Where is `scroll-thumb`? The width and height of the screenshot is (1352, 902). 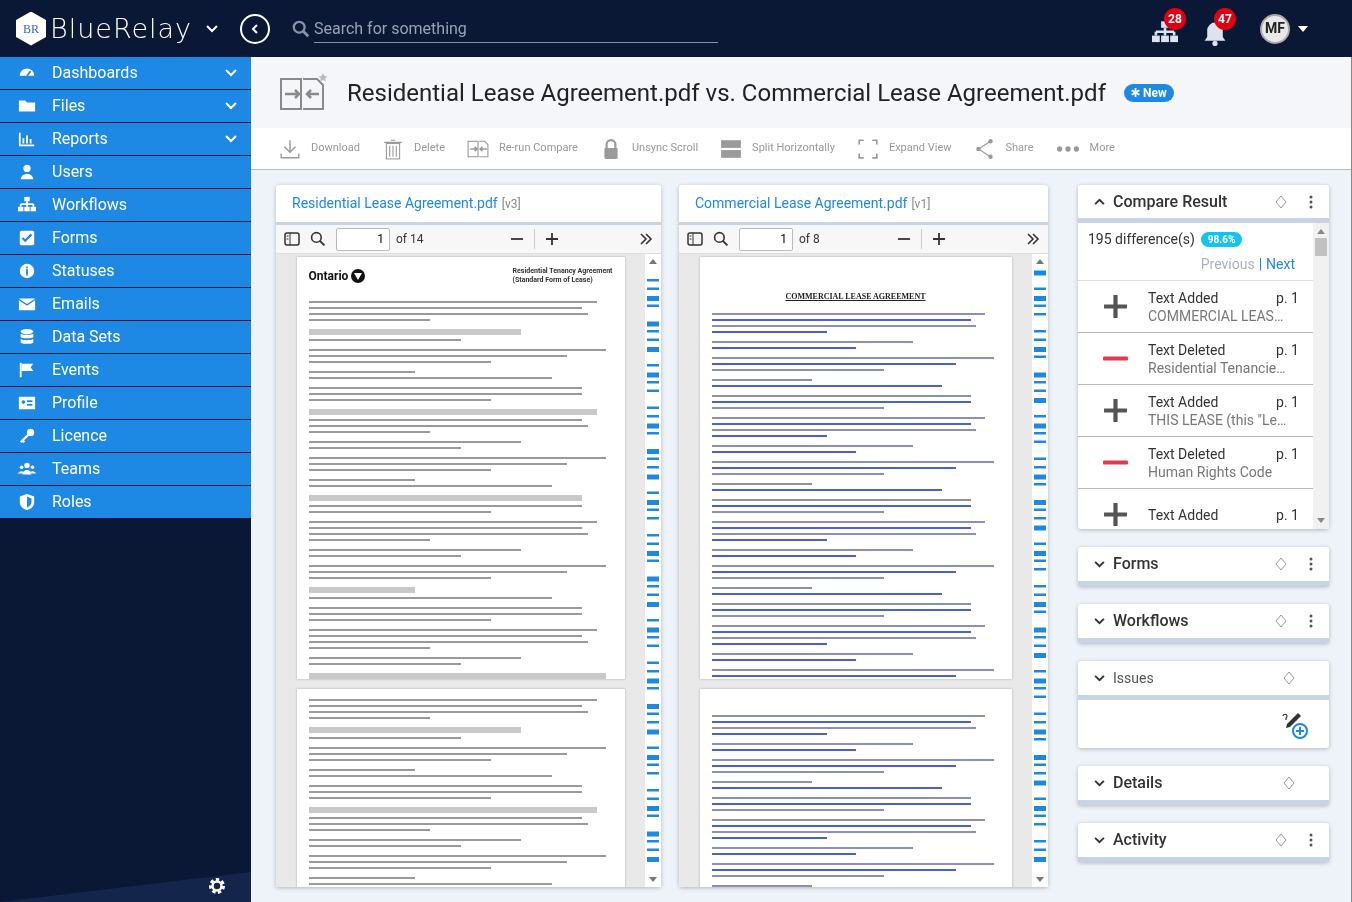 scroll-thumb is located at coordinates (1321, 247).